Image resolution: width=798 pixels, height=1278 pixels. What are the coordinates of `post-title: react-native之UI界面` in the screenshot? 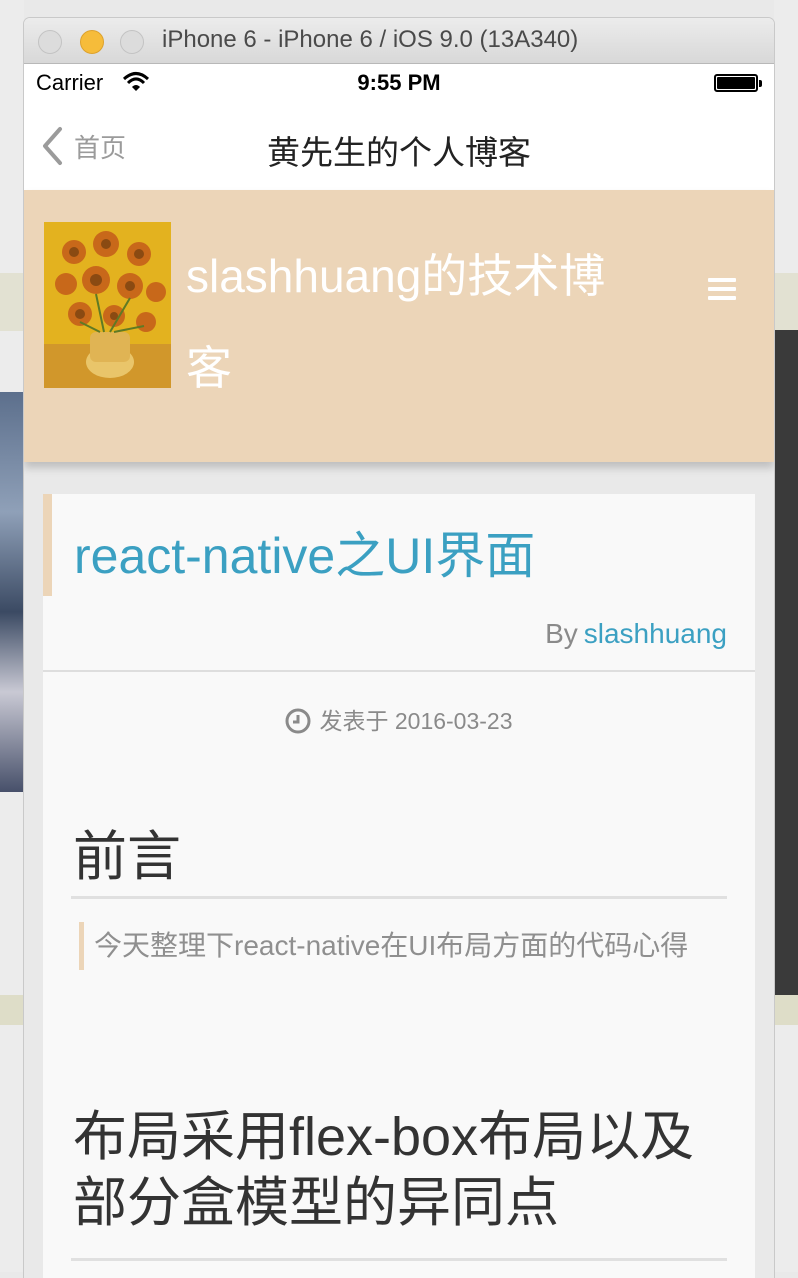 It's located at (304, 552).